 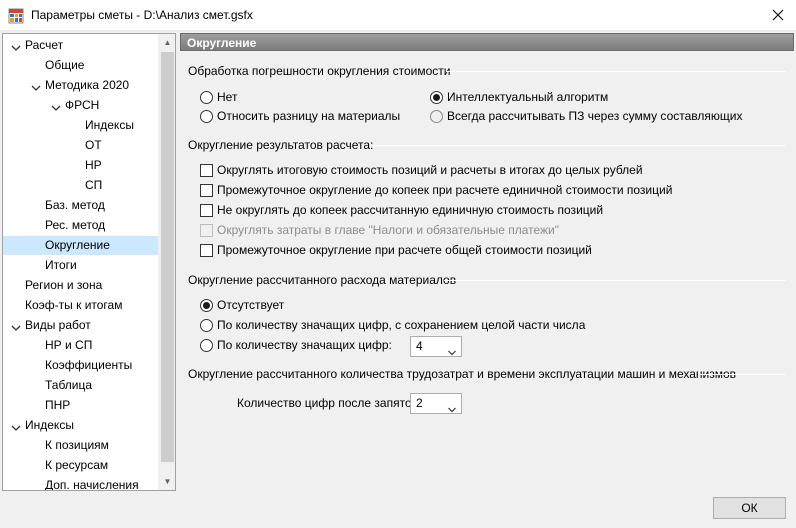 What do you see at coordinates (206, 345) in the screenshot?
I see `radio-sigdigits` at bounding box center [206, 345].